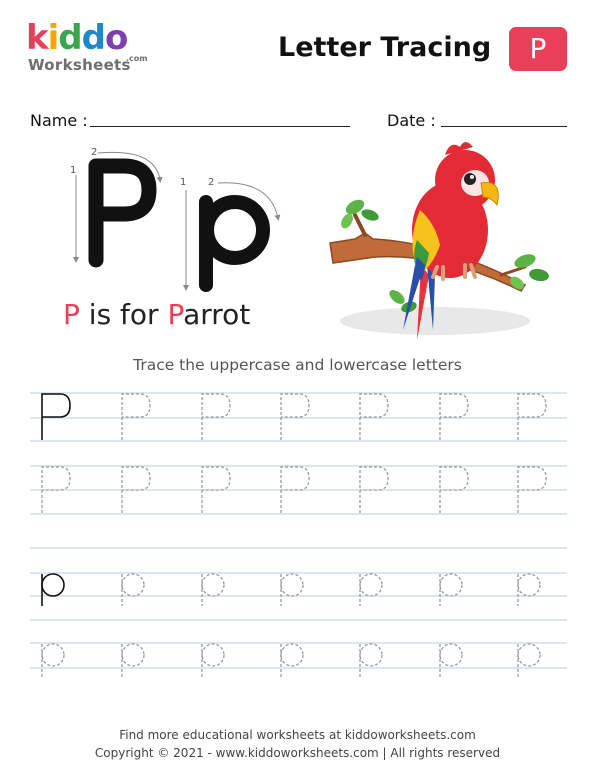 Image resolution: width=595 pixels, height=770 pixels. Describe the element at coordinates (235, 230) in the screenshot. I see `lowercase-p-bowl` at that location.